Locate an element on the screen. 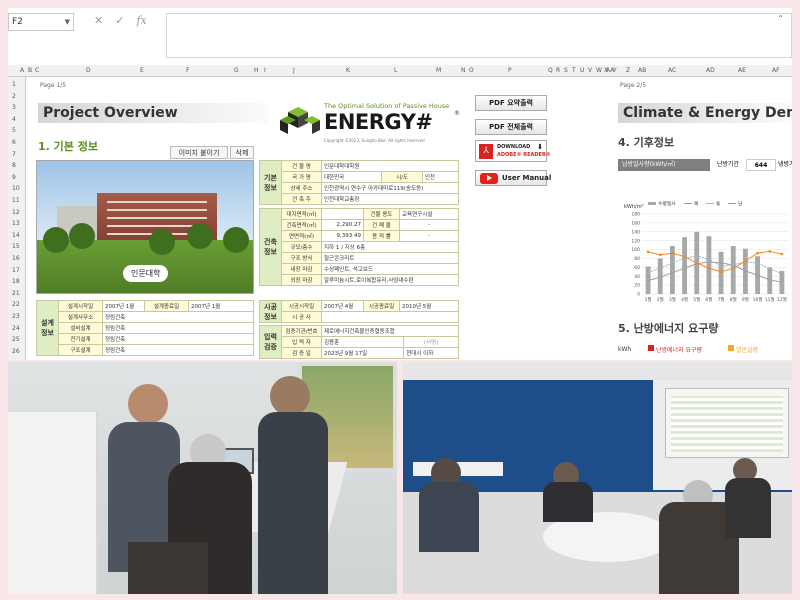  column-header: D is located at coordinates (88, 70).